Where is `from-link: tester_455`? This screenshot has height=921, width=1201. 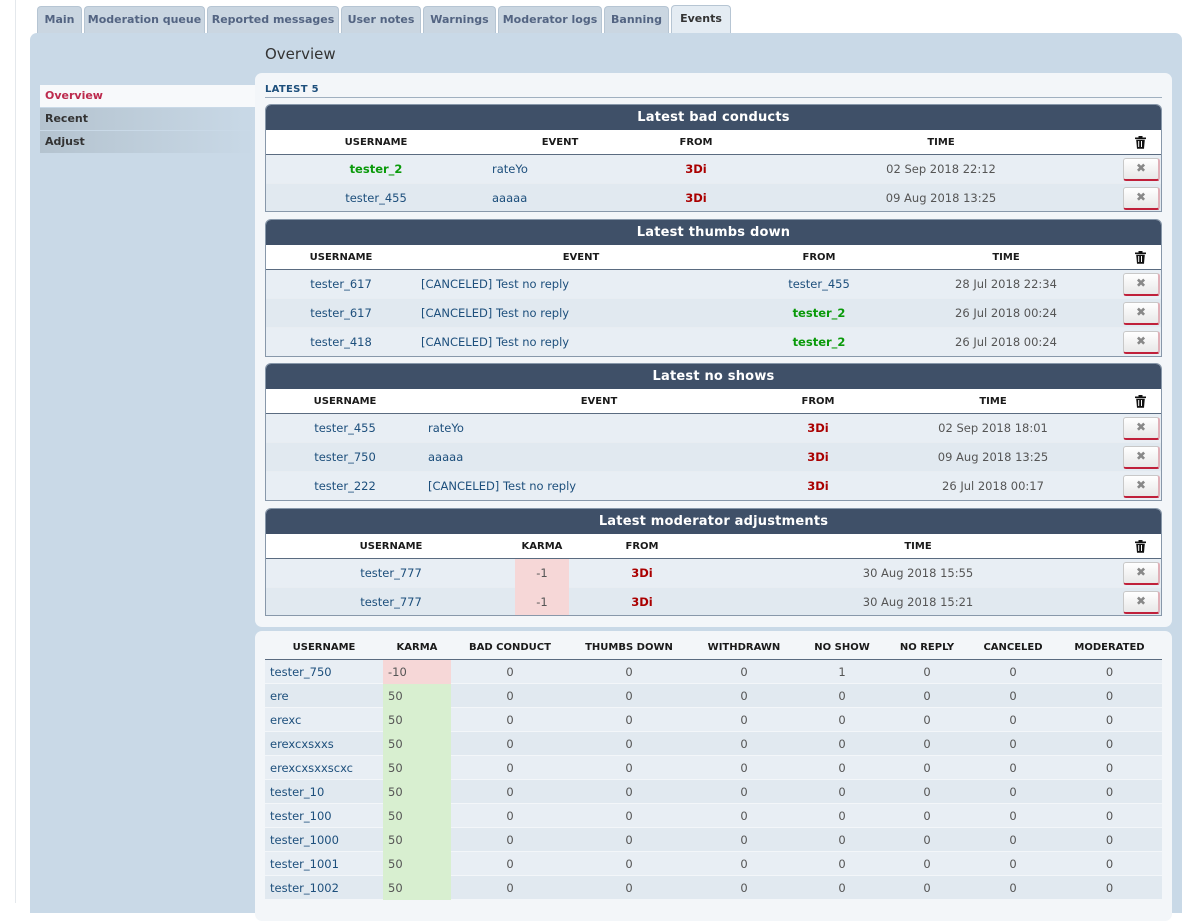 from-link: tester_455 is located at coordinates (819, 284).